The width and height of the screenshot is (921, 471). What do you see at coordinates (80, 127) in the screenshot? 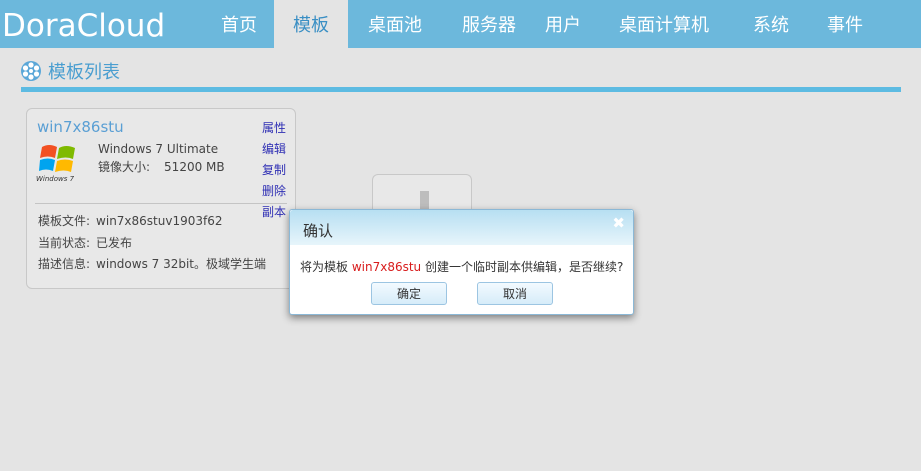
I see `template-name: win7x86stu` at bounding box center [80, 127].